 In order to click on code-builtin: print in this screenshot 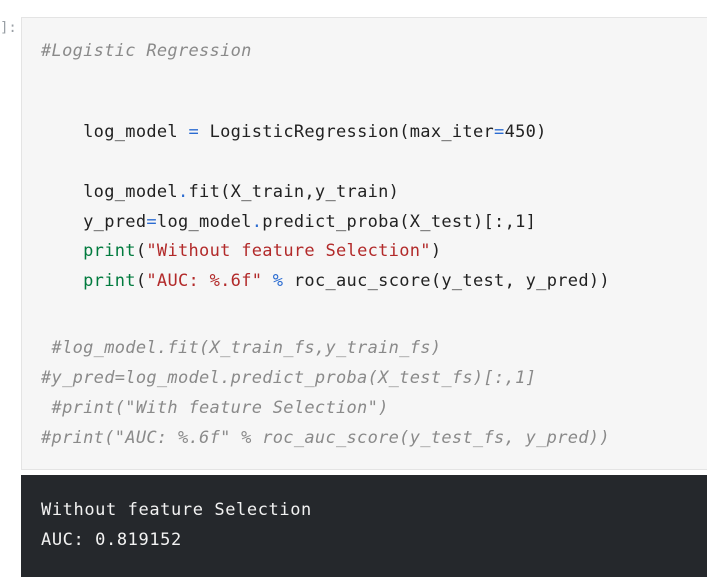, I will do `click(109, 281)`.